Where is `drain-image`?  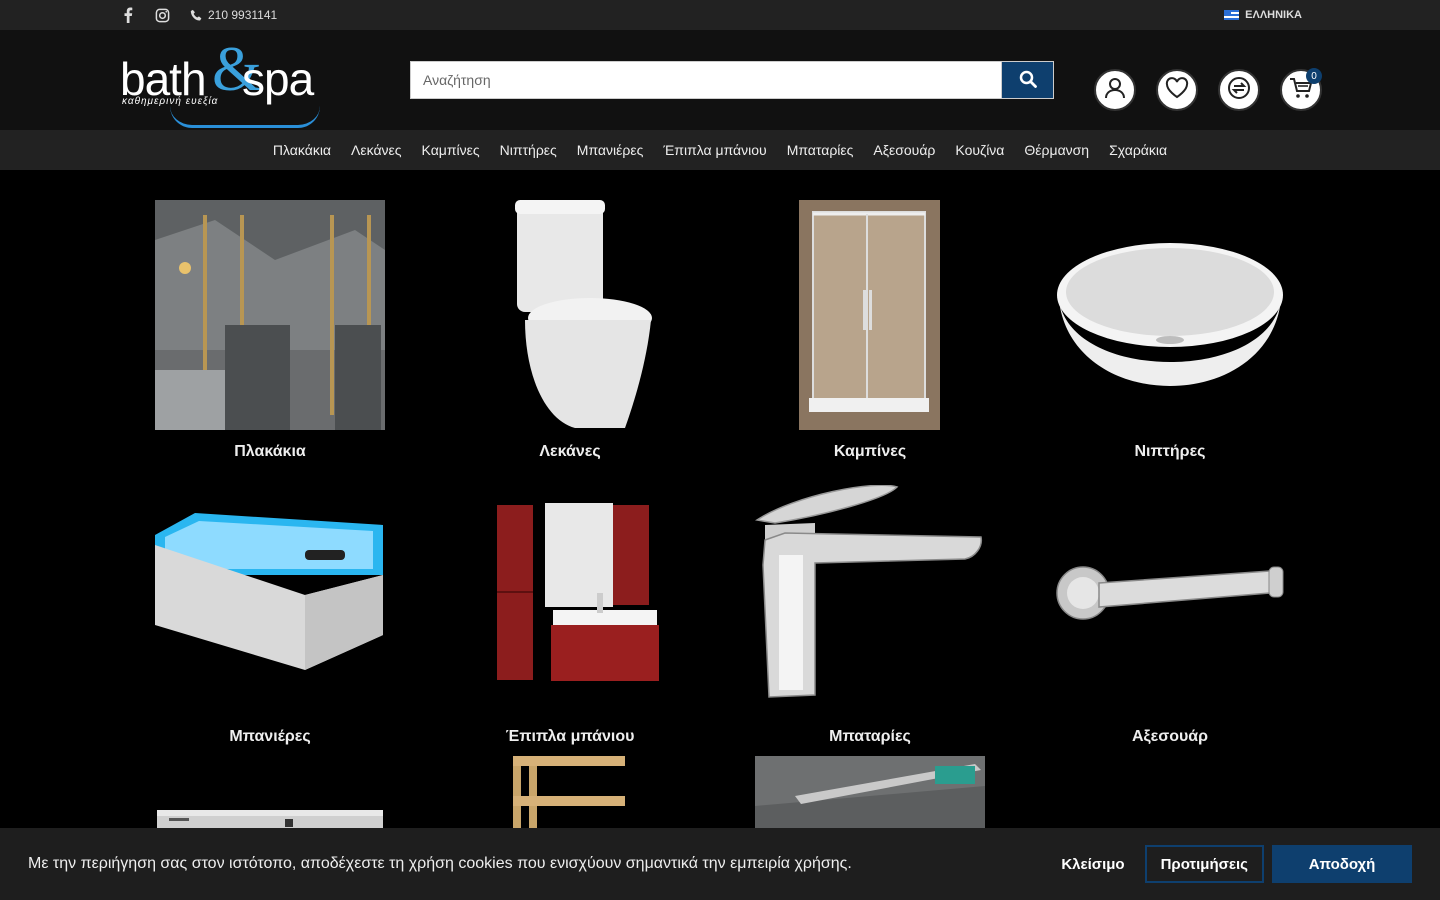
drain-image is located at coordinates (870, 792).